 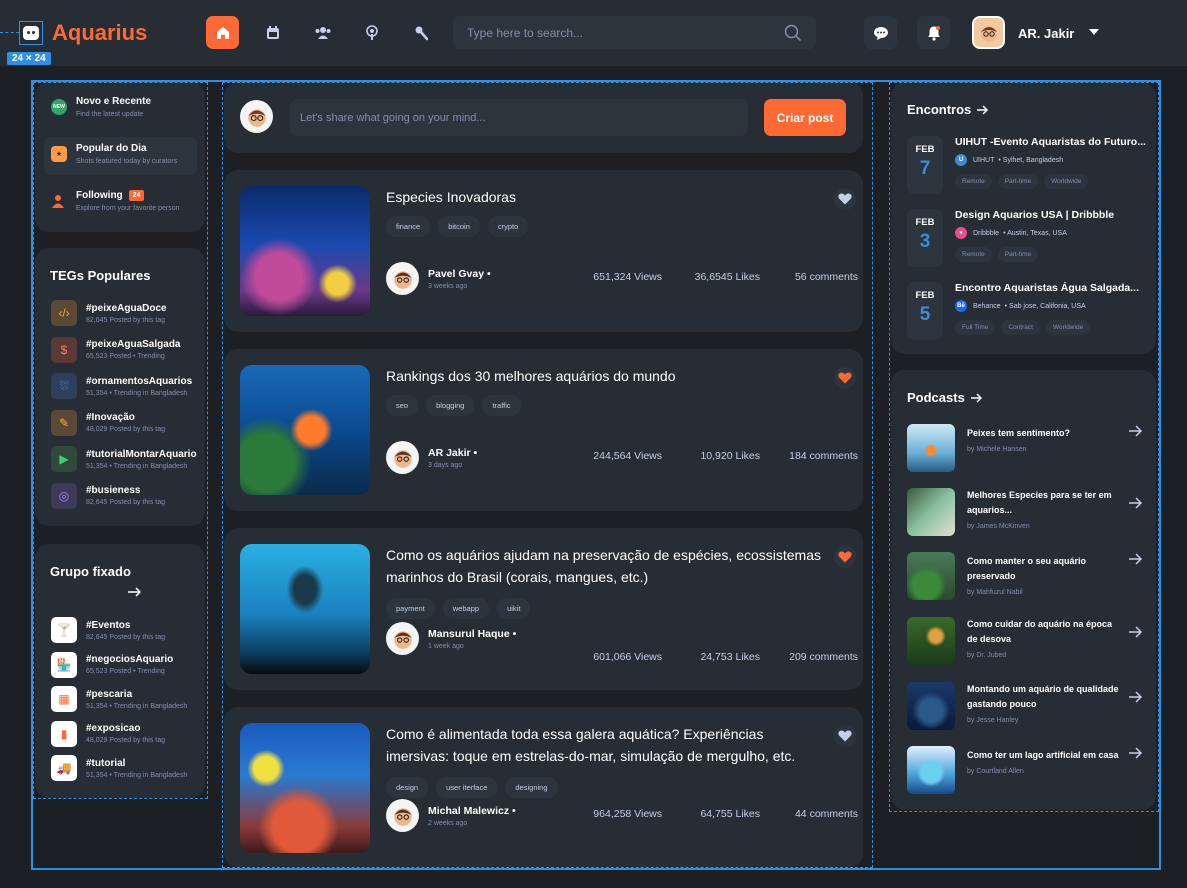 I want to click on events-header: Encontros, so click(x=948, y=109).